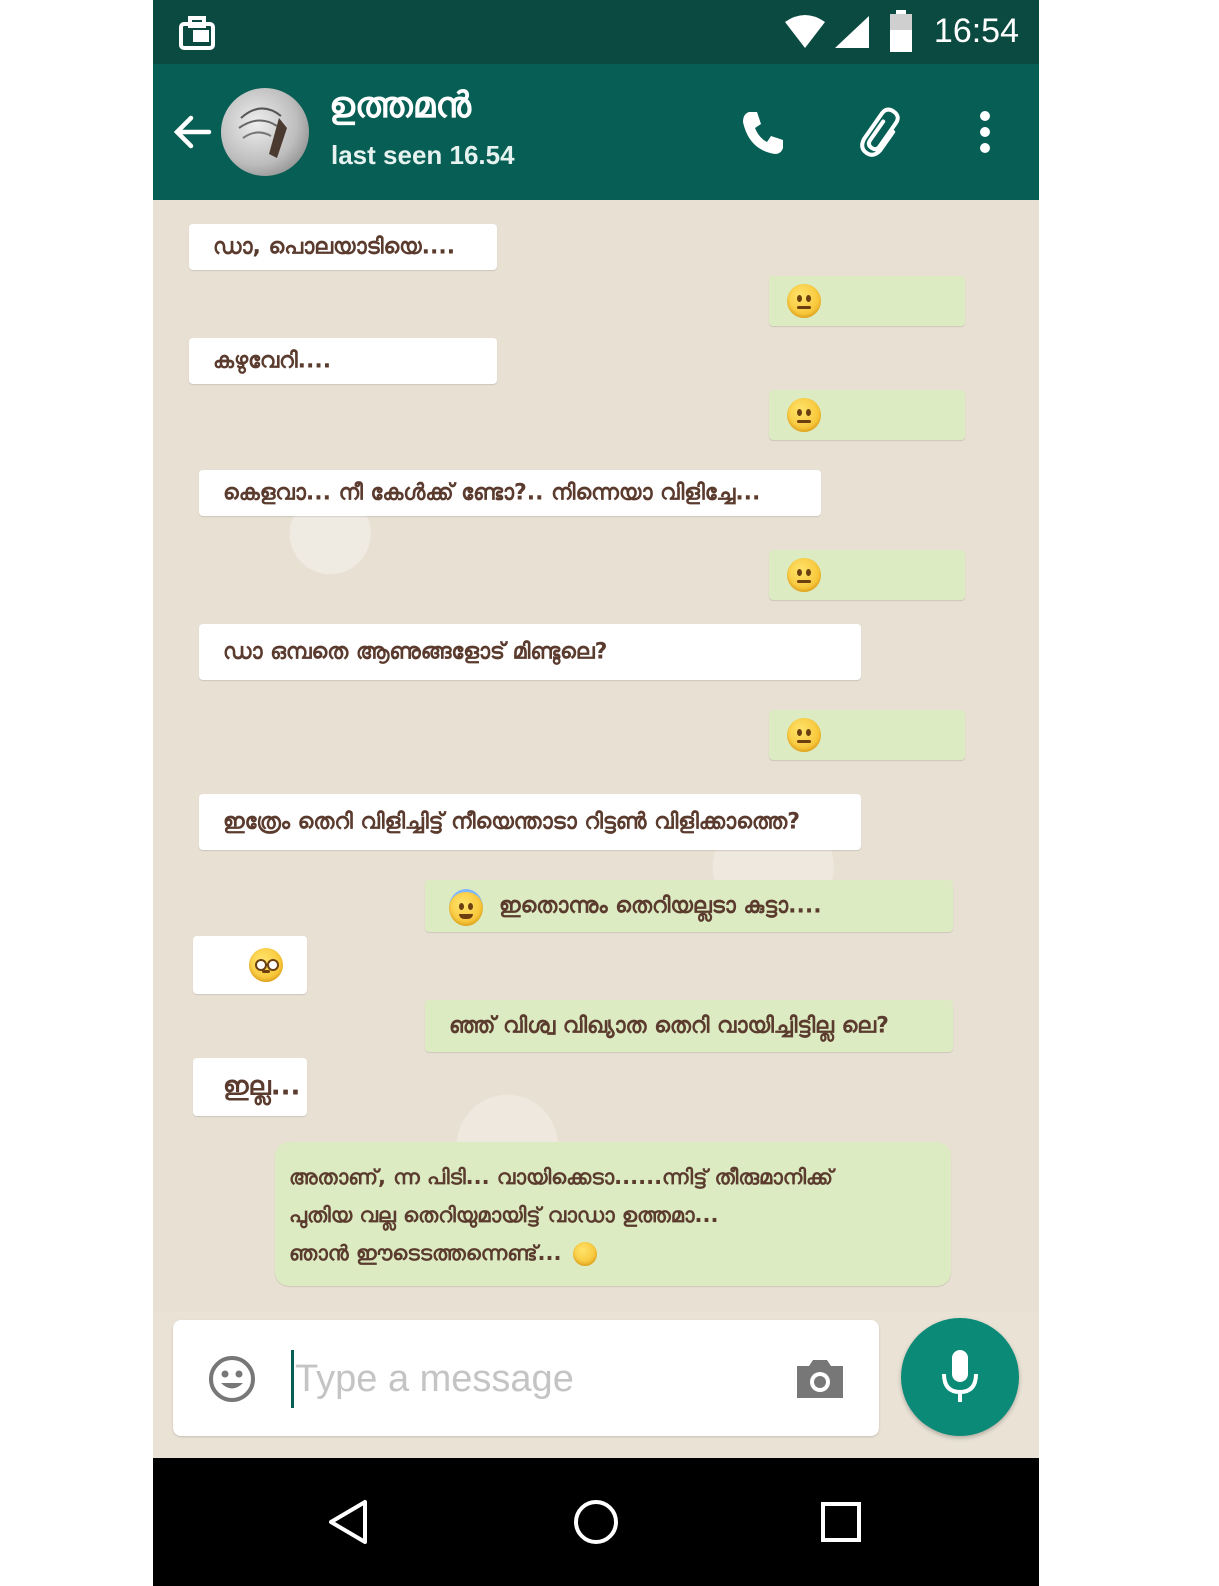 The height and width of the screenshot is (1586, 1219). What do you see at coordinates (976, 31) in the screenshot?
I see `status-time: 16:54` at bounding box center [976, 31].